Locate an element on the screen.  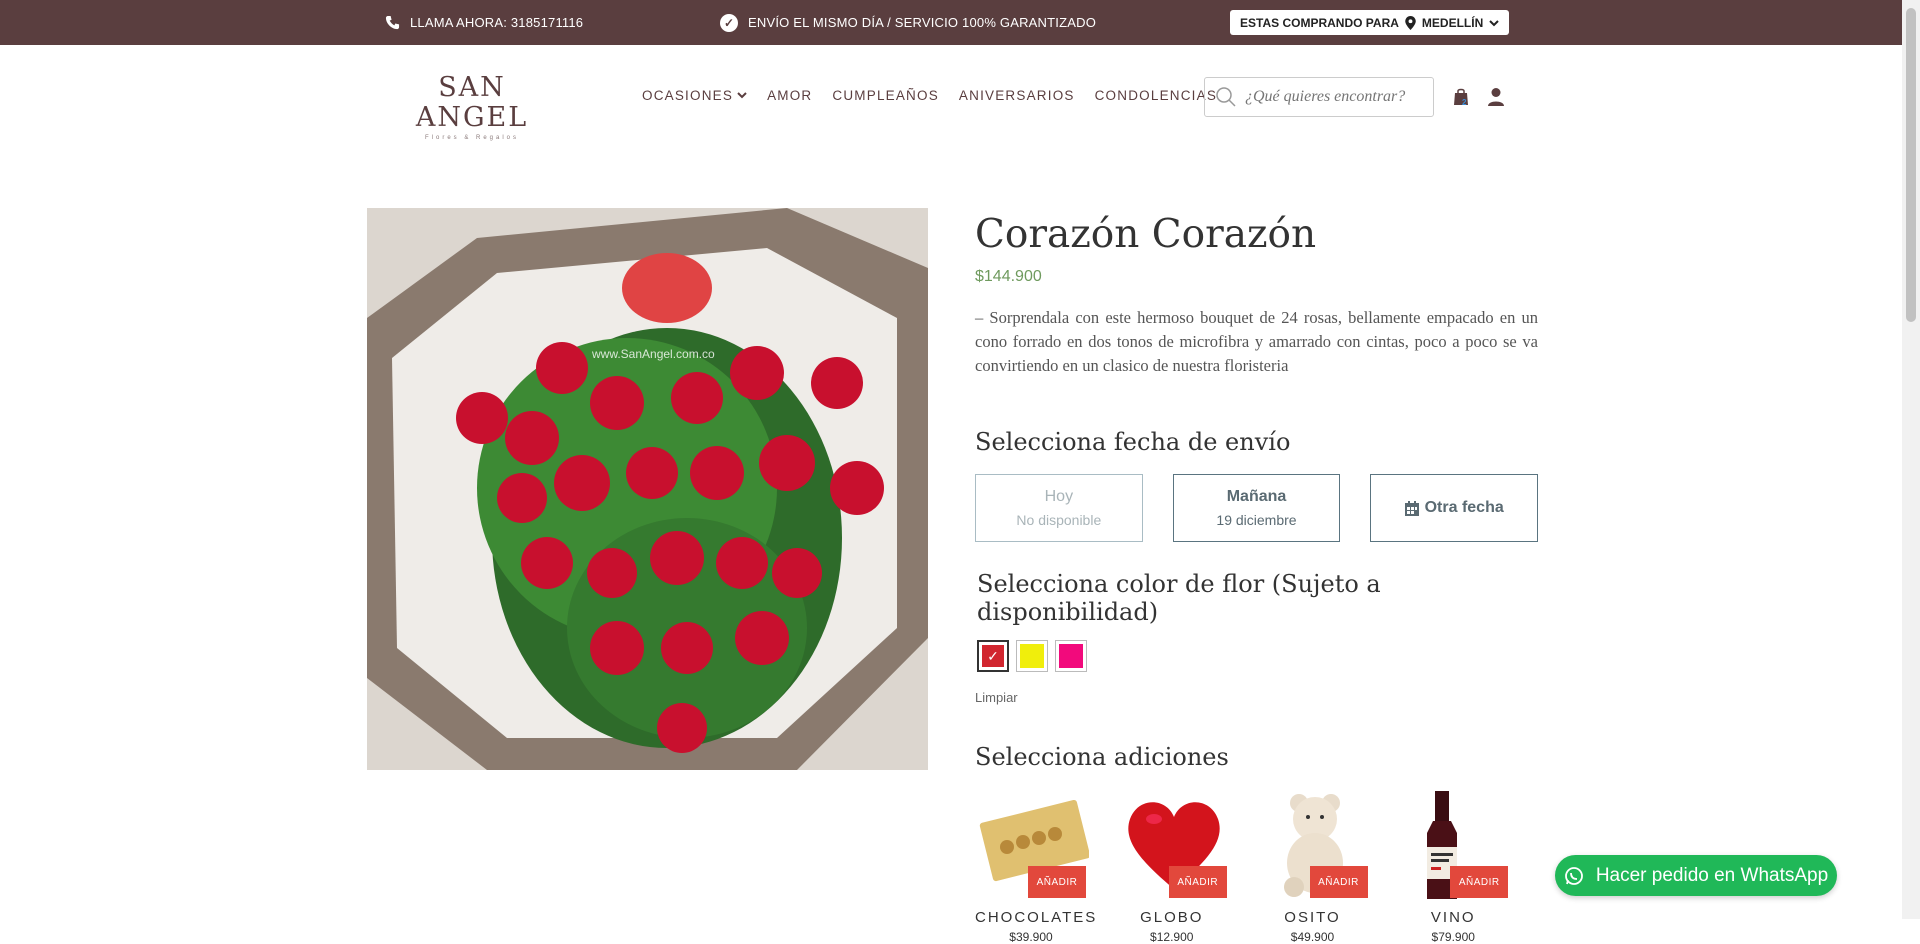
page-scrollbar is located at coordinates (1911, 459).